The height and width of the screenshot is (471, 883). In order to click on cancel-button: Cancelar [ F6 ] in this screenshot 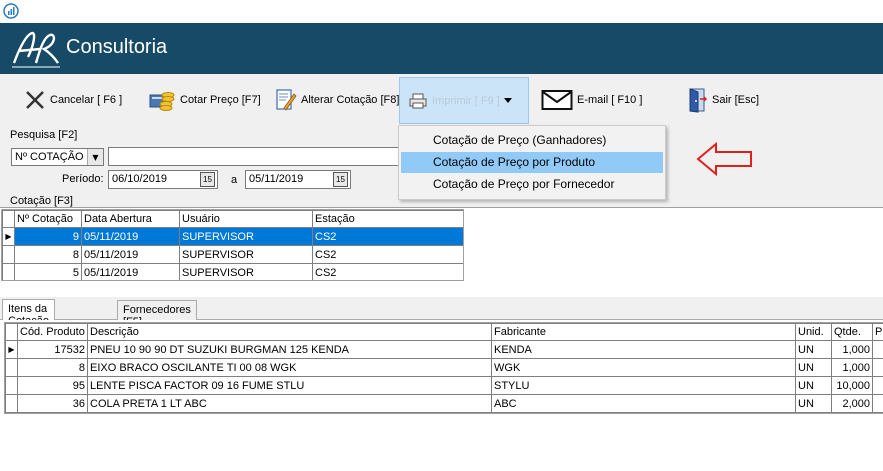, I will do `click(73, 100)`.